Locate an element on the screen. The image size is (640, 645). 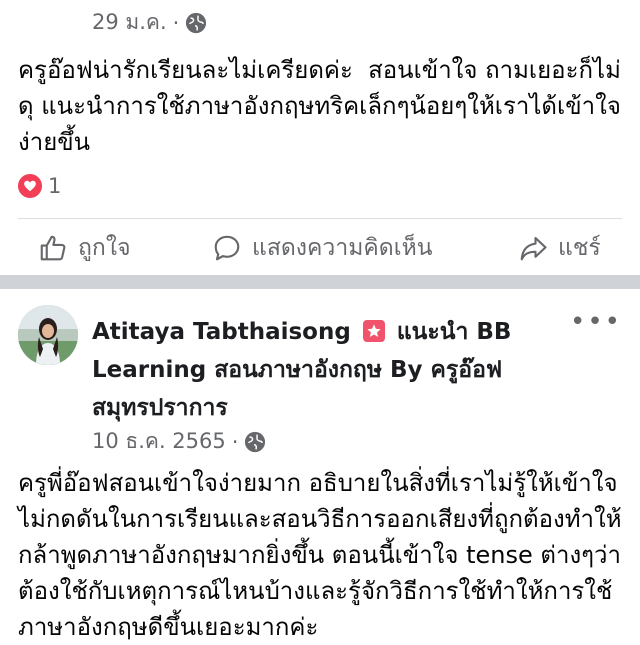
like-label: ถูกใจ is located at coordinates (104, 247).